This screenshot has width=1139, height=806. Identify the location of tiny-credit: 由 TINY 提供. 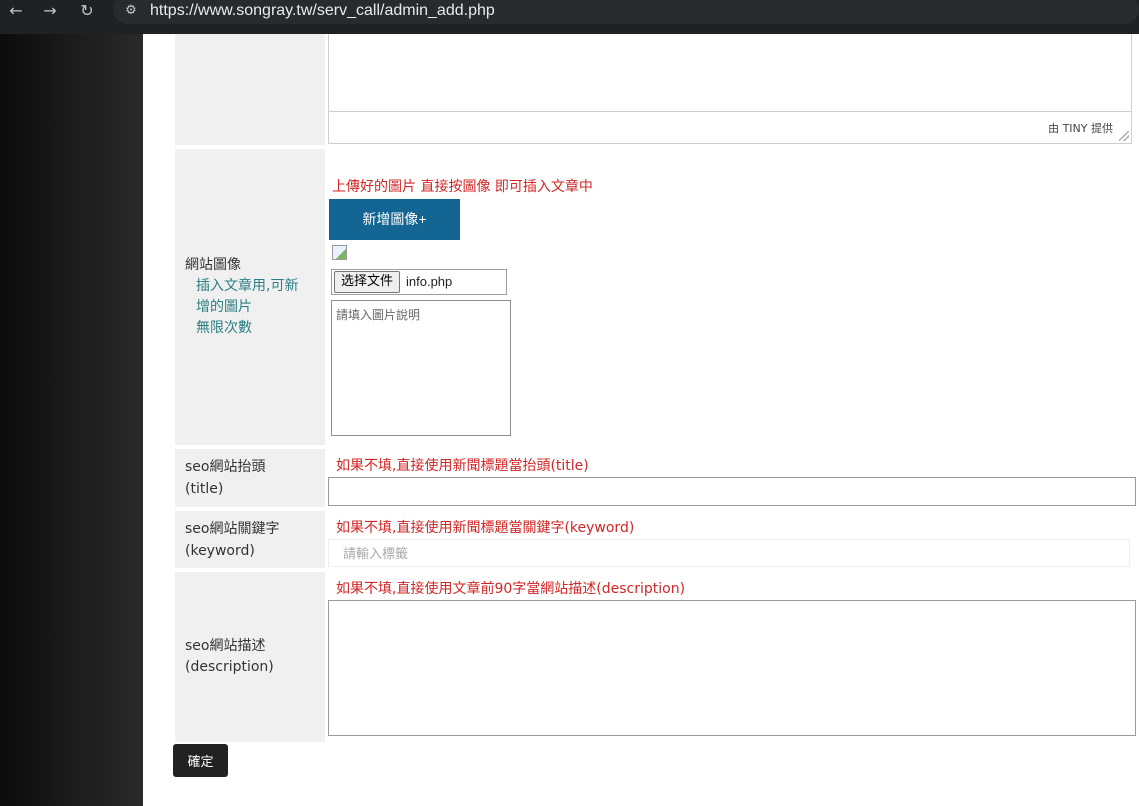
(1080, 128).